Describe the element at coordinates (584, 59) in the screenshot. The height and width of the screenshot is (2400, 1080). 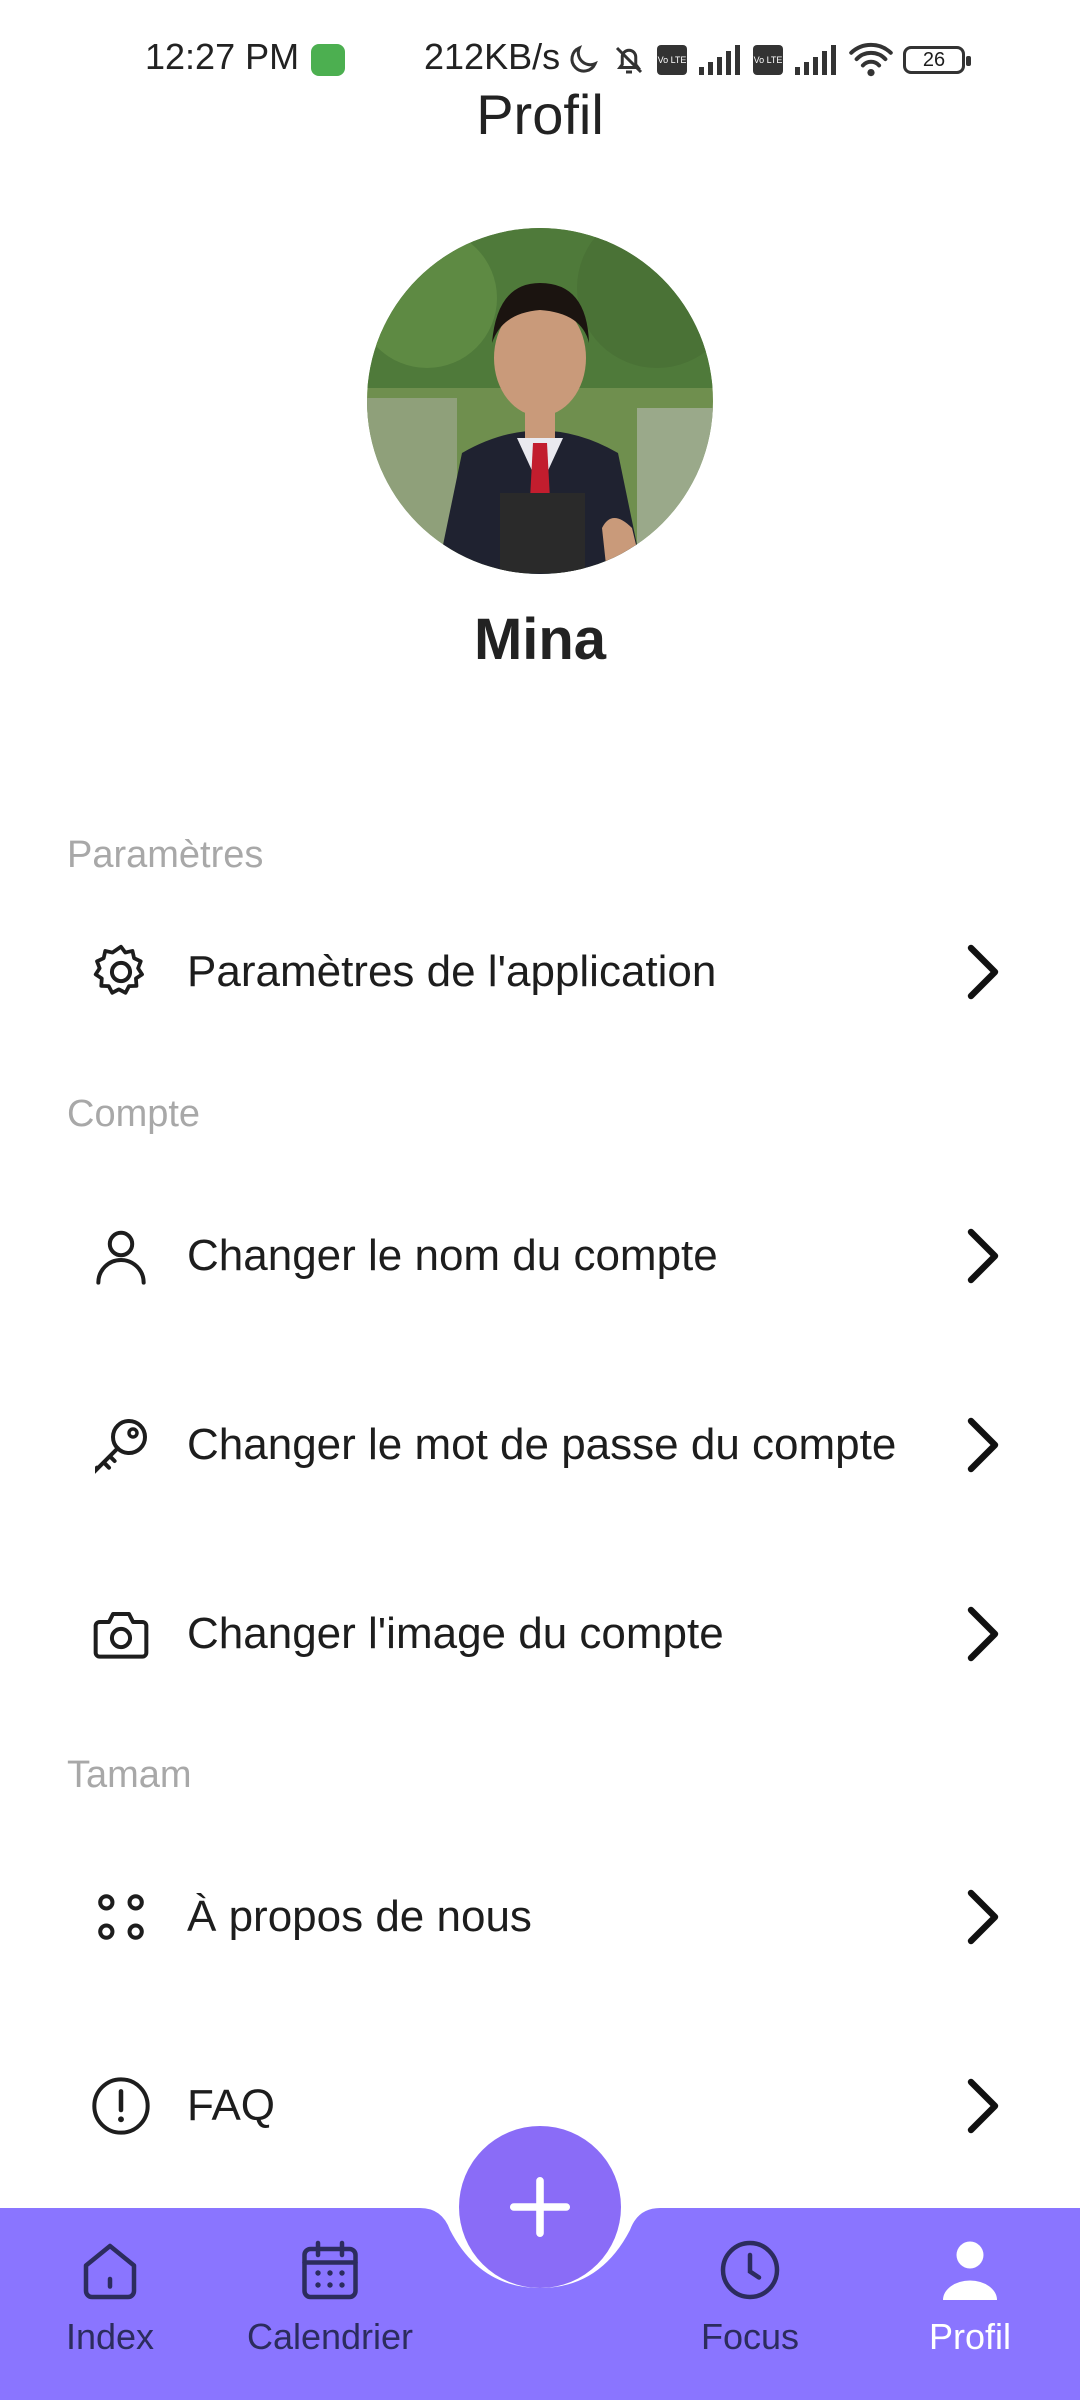
I see `moon-icon` at that location.